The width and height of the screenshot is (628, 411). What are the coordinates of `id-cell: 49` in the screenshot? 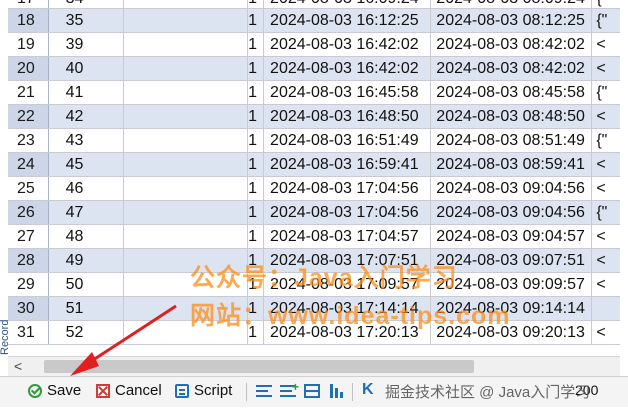 It's located at (86, 260).